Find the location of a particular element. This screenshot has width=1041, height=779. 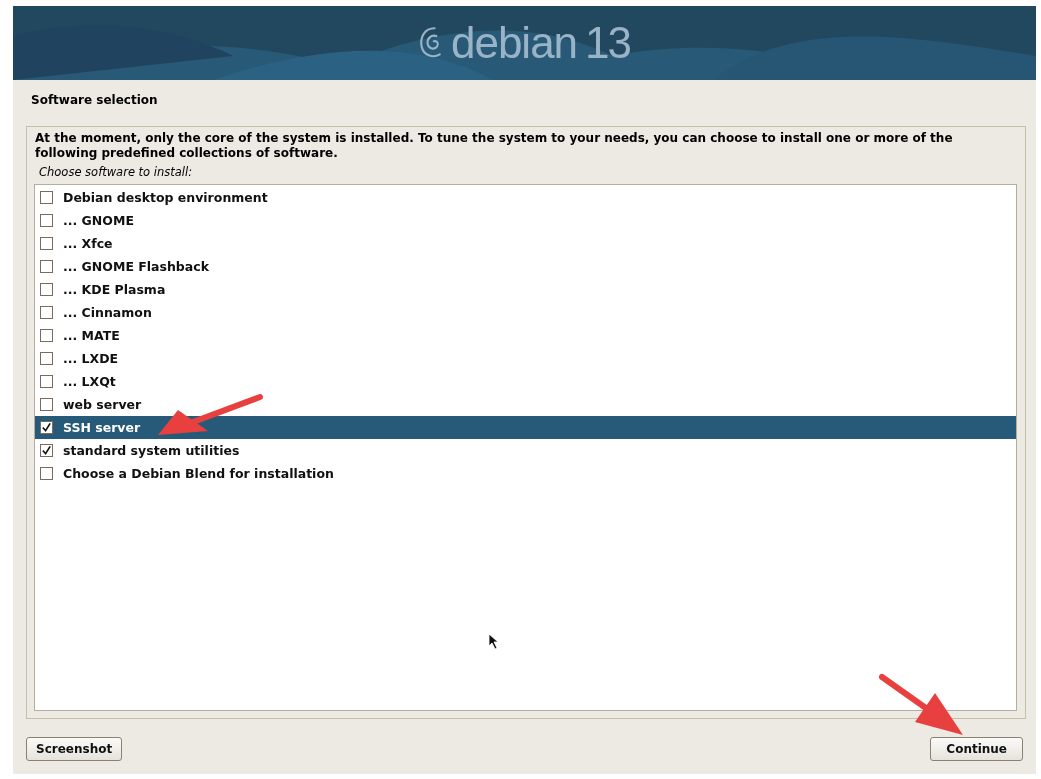

software-item: Choose a Debian Blend for installation is located at coordinates (525, 473).